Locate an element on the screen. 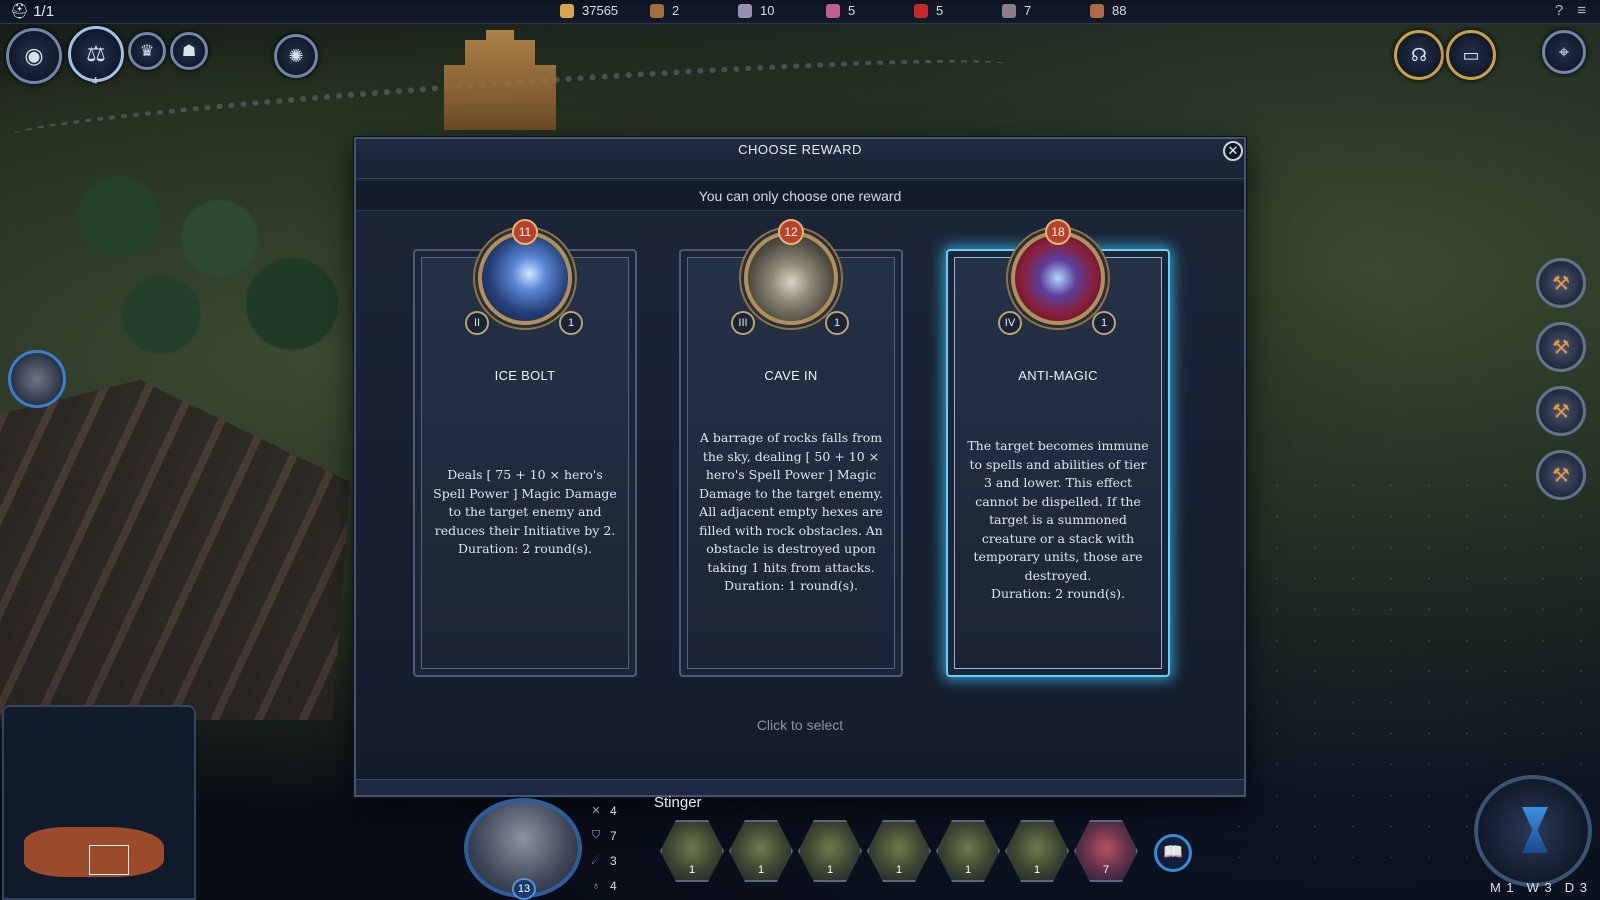 The width and height of the screenshot is (1600, 900). pin-icon: ⌖ is located at coordinates (1564, 51).